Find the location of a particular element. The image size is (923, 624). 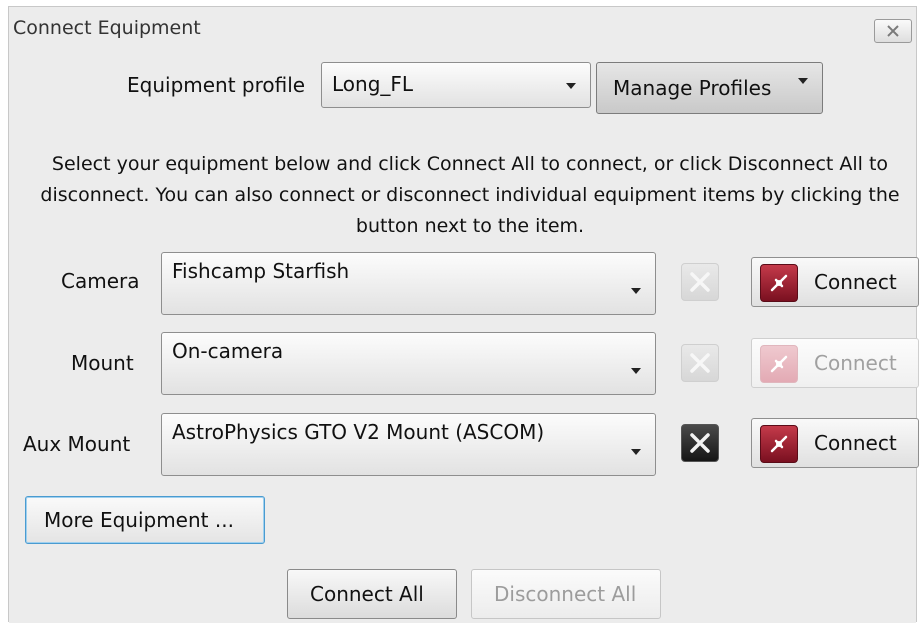

connect-all-label: Connect All is located at coordinates (367, 594).